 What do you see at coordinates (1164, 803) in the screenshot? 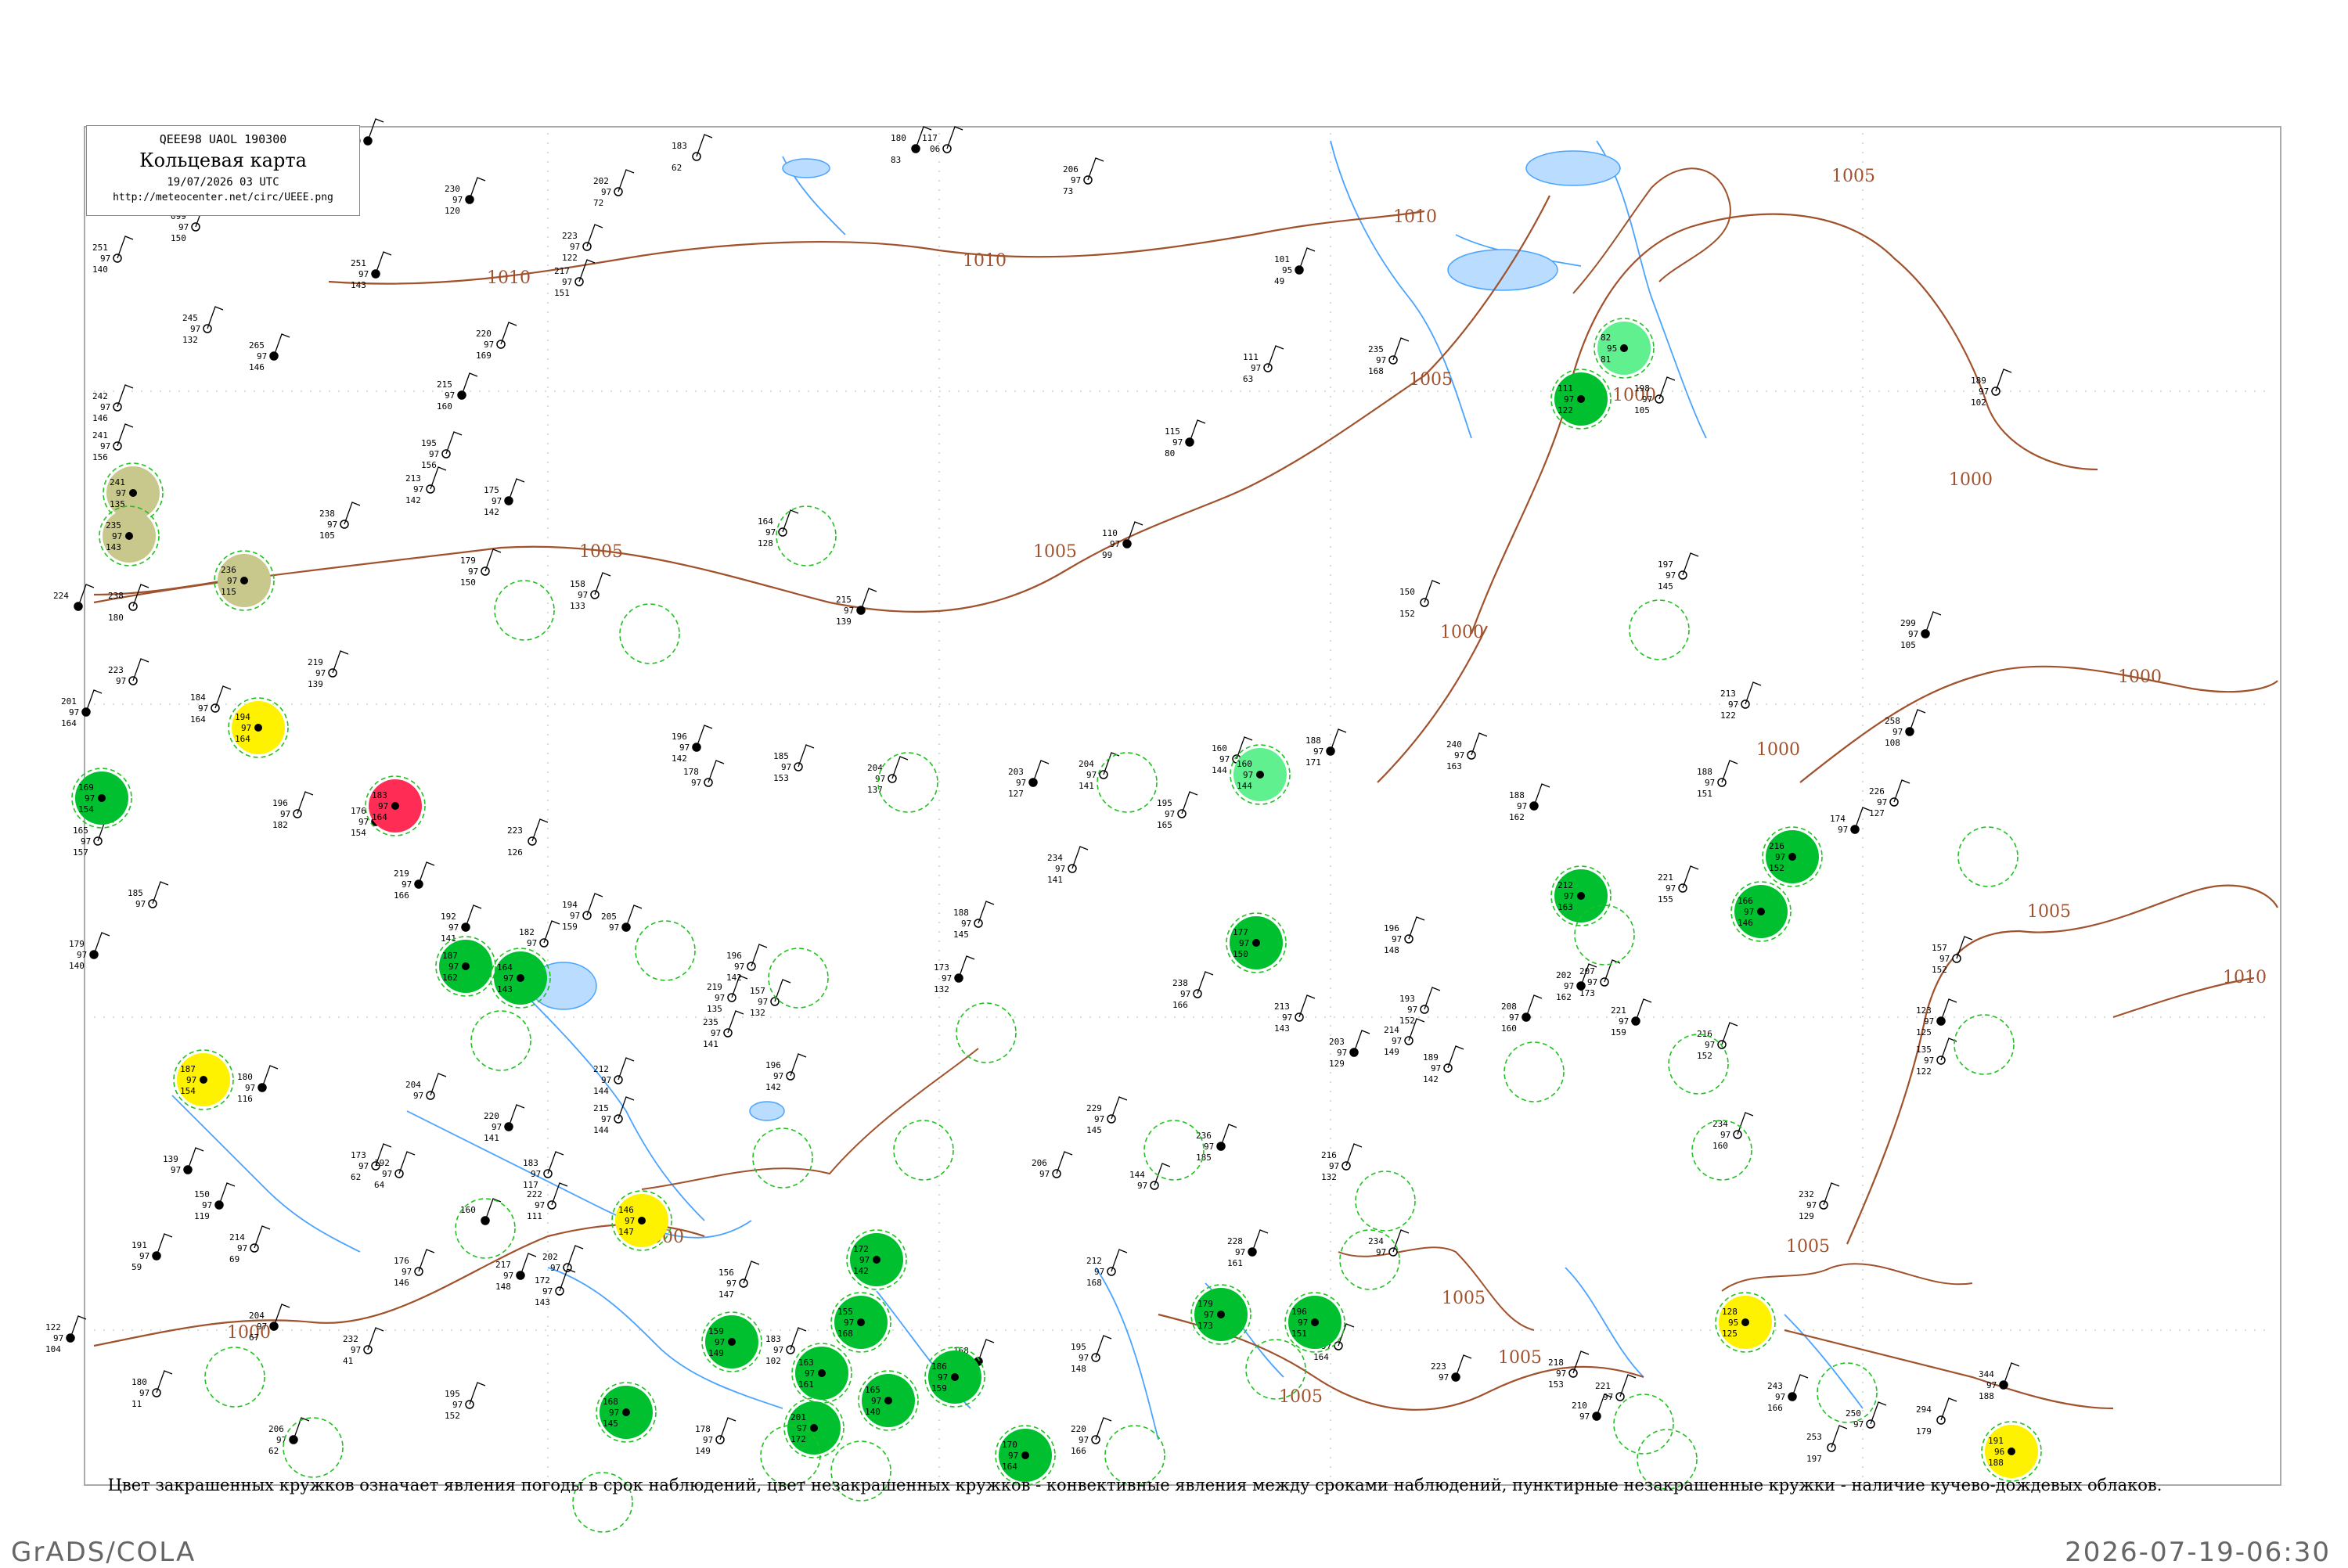
I see `temperature-value: 195` at bounding box center [1164, 803].